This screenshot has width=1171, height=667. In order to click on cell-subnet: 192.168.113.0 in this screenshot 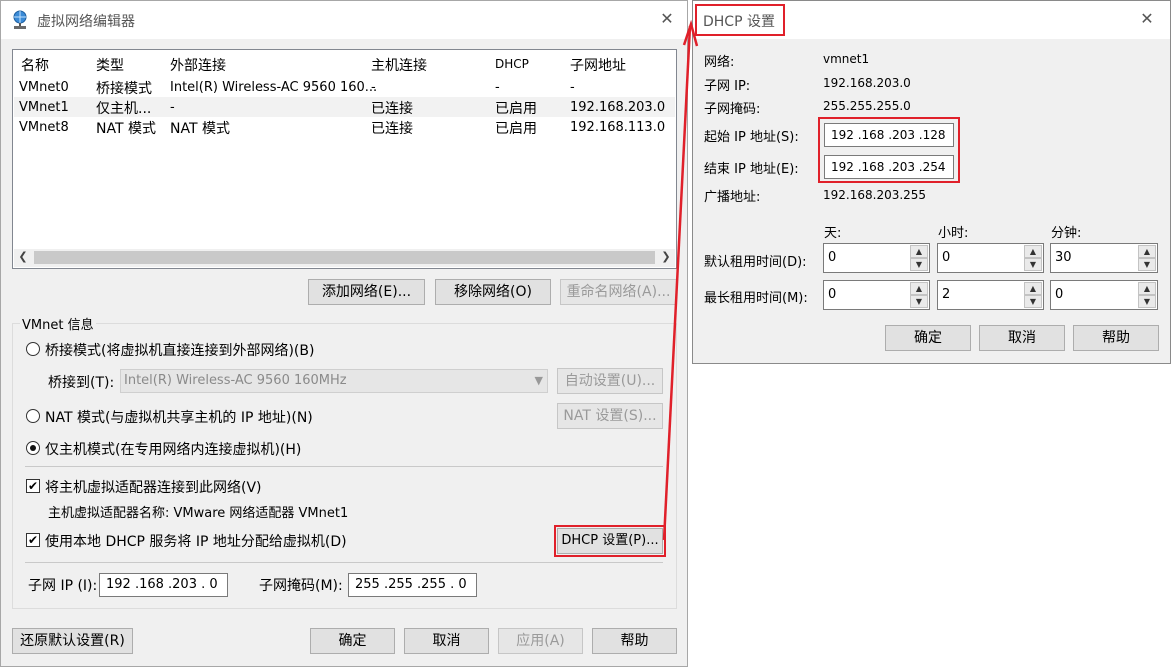, I will do `click(618, 127)`.